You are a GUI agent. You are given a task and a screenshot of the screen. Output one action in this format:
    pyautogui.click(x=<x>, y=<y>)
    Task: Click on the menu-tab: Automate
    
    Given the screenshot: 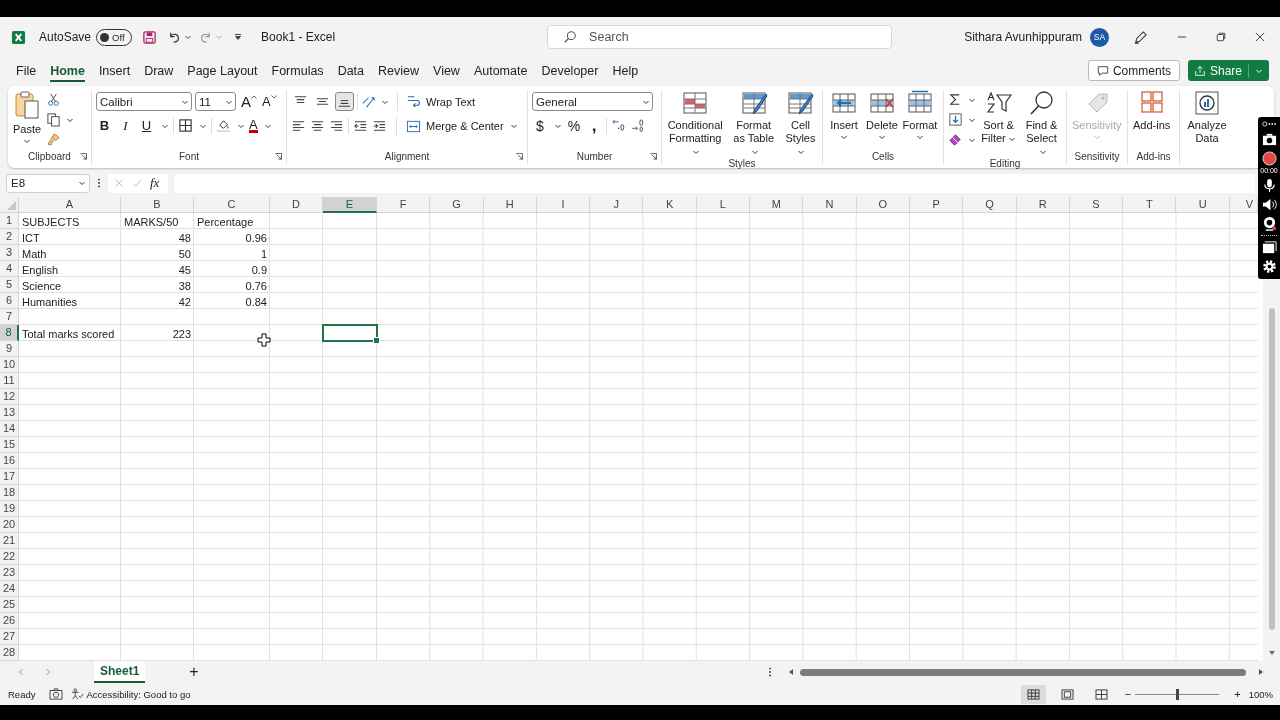 What is the action you would take?
    pyautogui.click(x=500, y=70)
    